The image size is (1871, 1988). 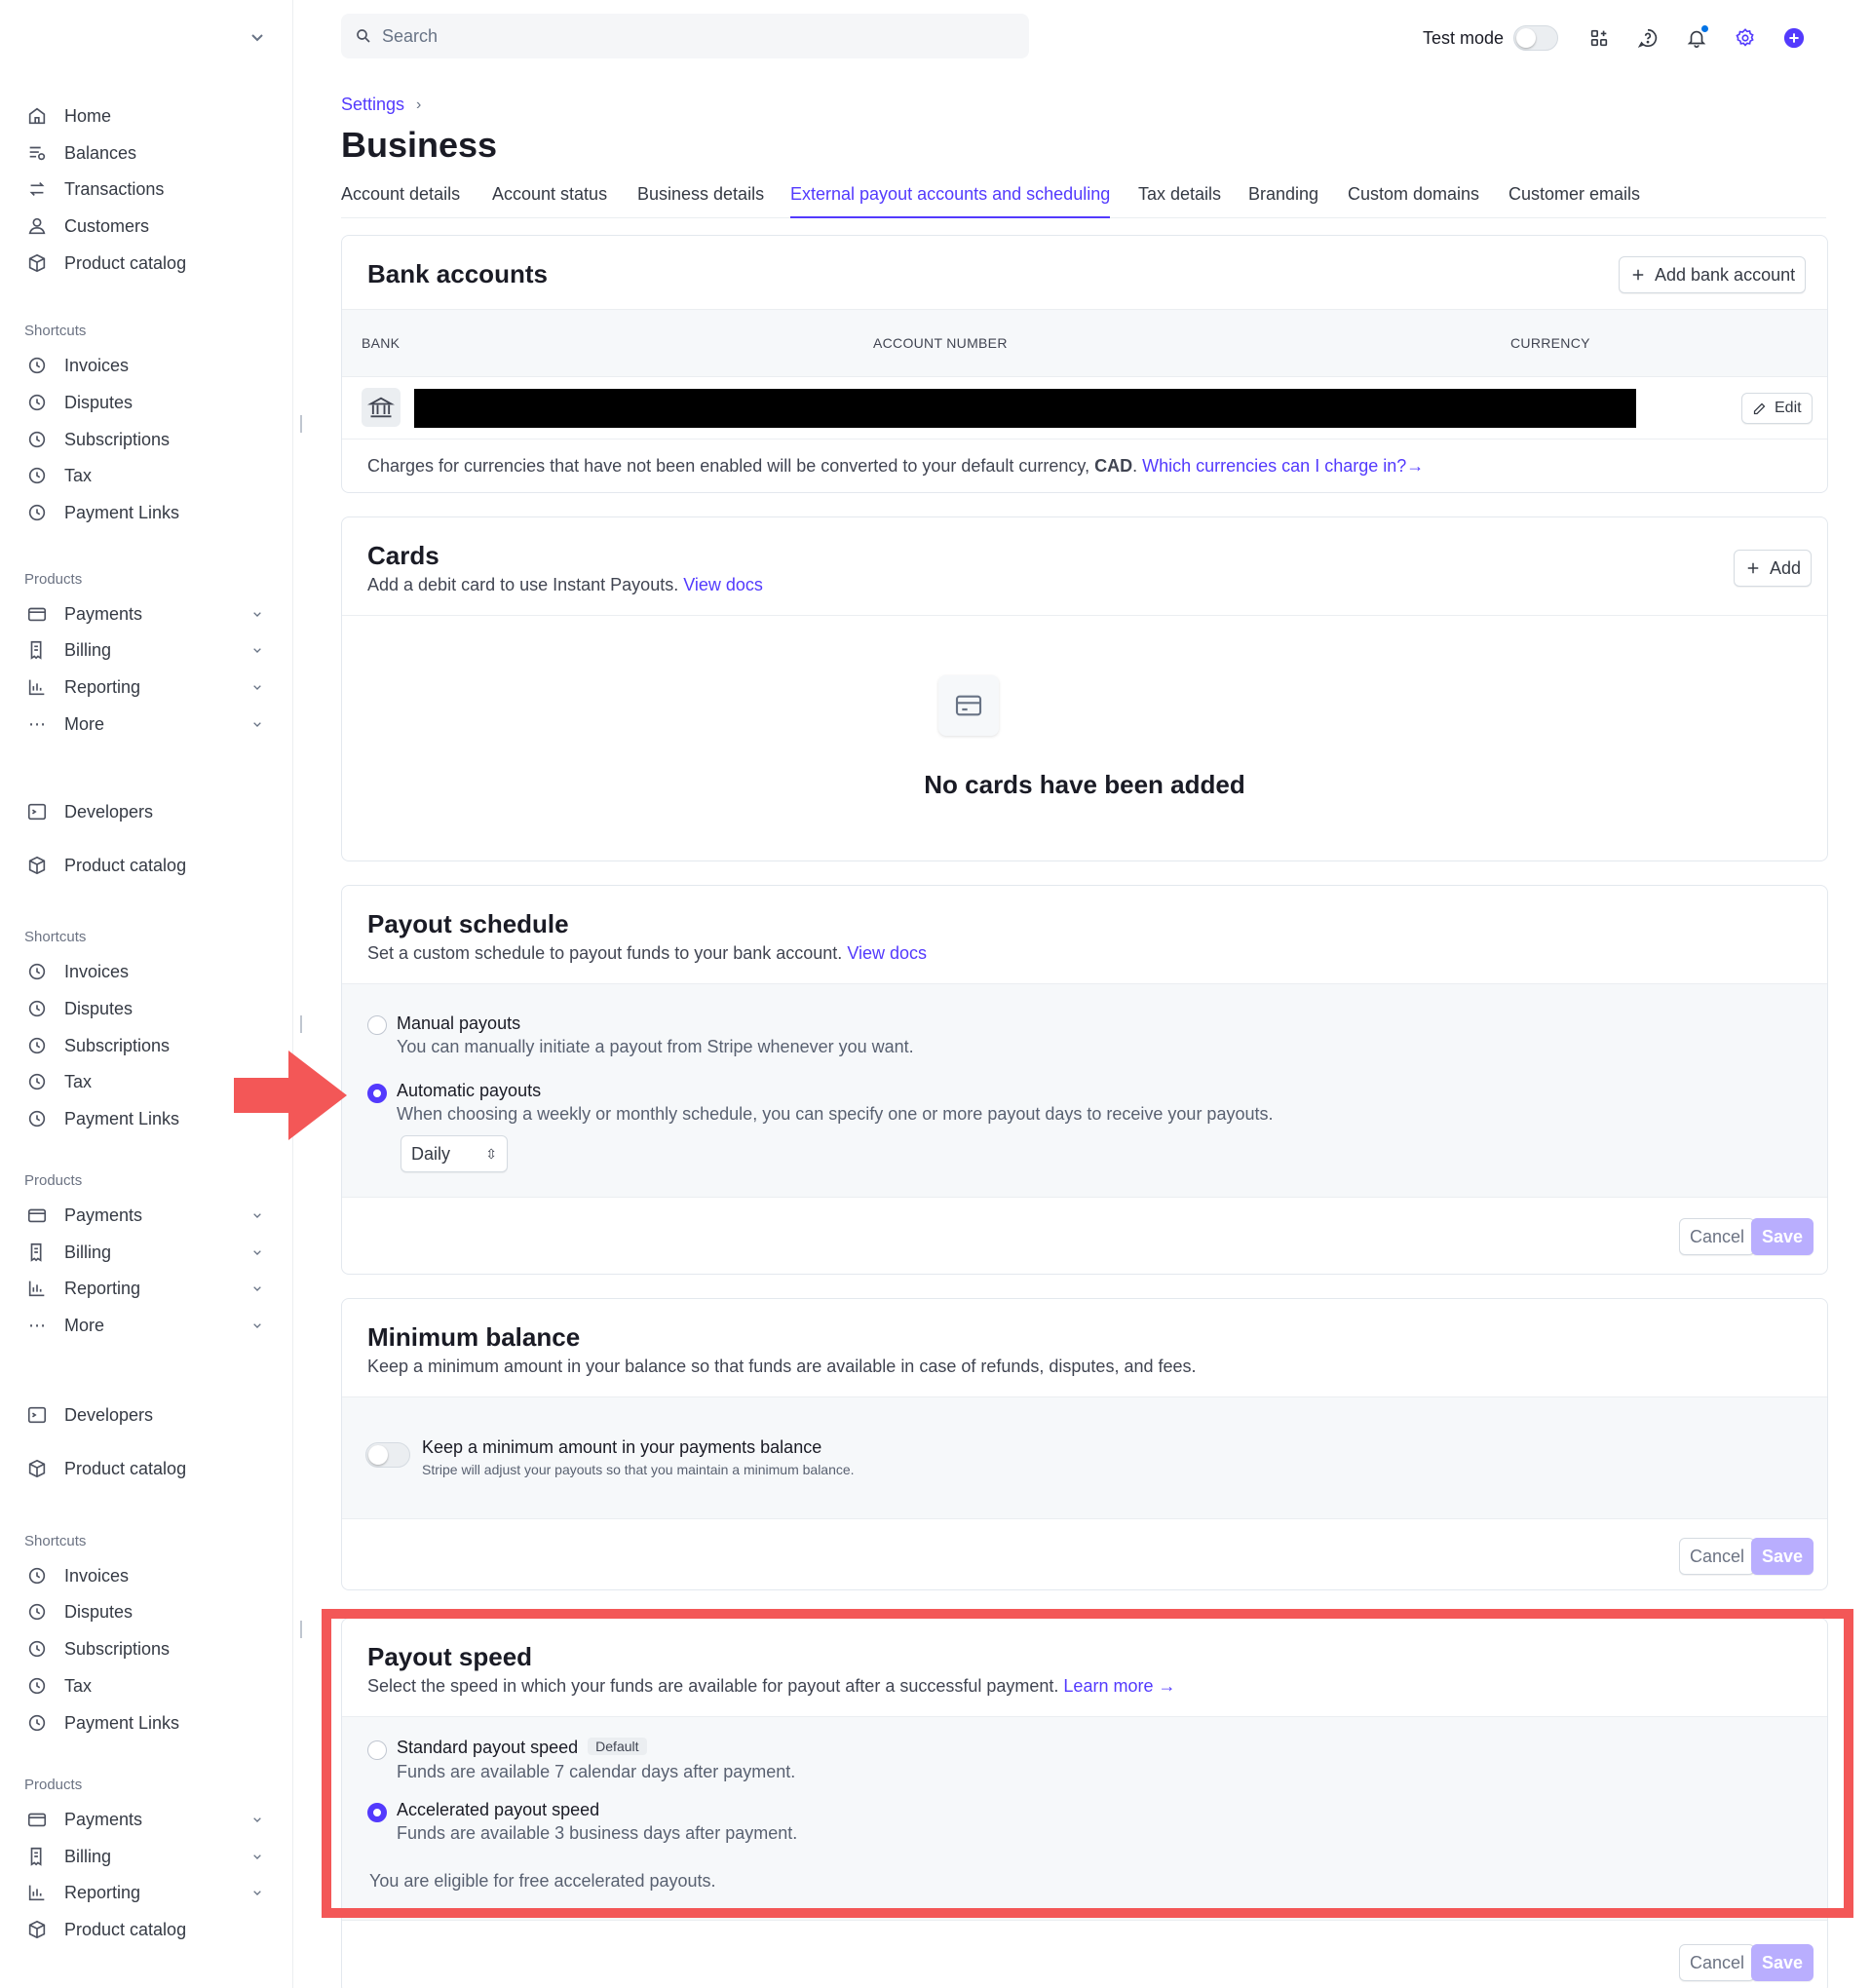 I want to click on tab-account-details: Account details, so click(x=400, y=199).